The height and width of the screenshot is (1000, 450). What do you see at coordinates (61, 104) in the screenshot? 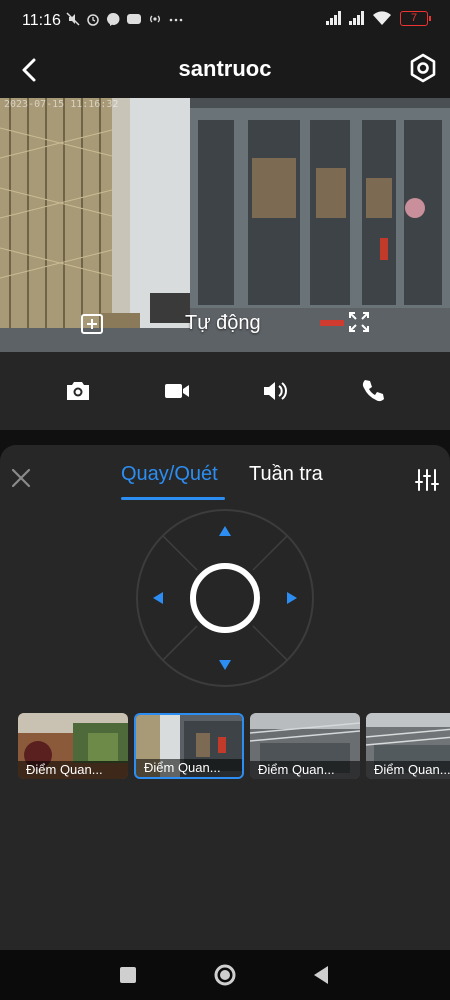
I see `video-timestamp: 2023-07-15 11:16:32` at bounding box center [61, 104].